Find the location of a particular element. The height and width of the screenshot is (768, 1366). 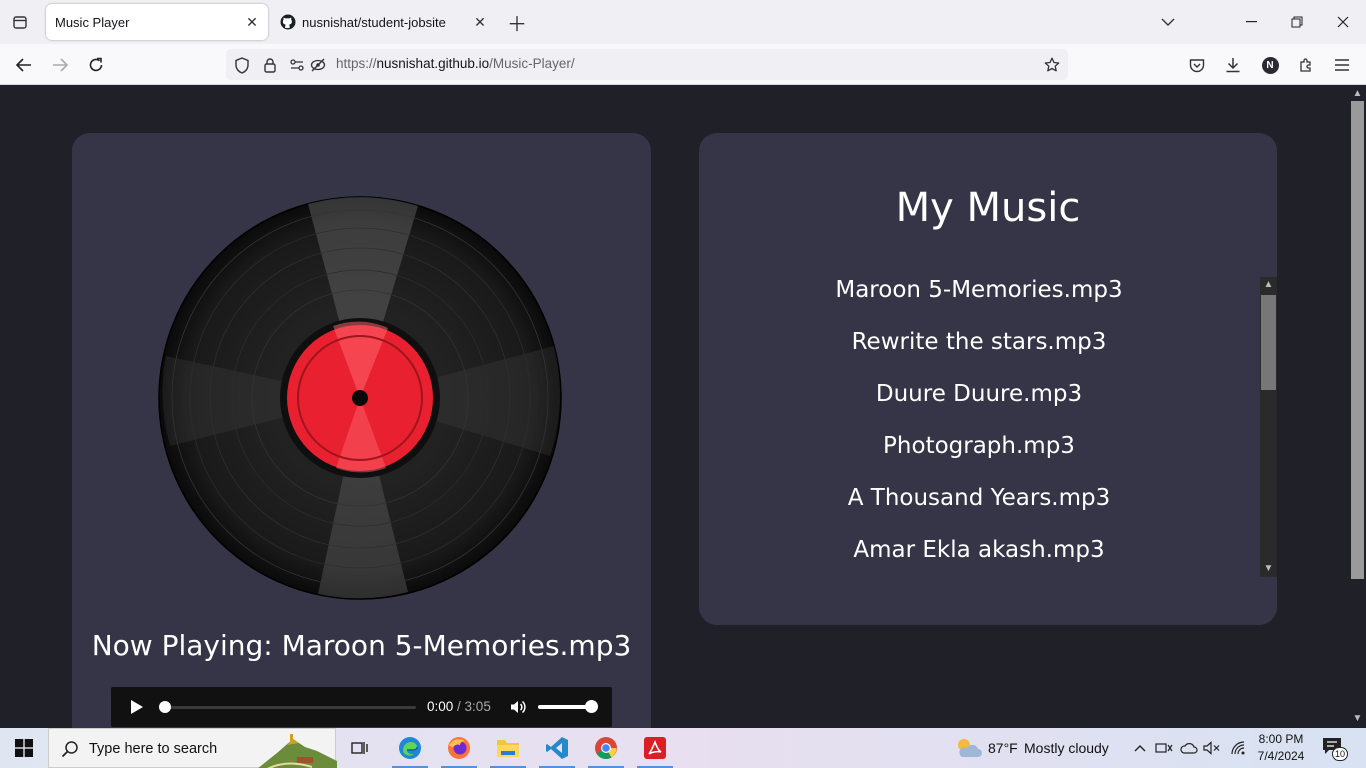

song-item: Rewrite the stars.mp3 is located at coordinates (979, 342).